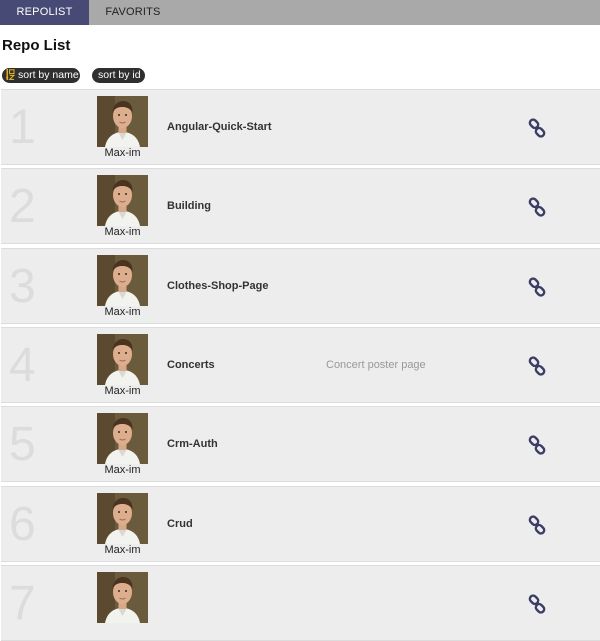  Describe the element at coordinates (22, 286) in the screenshot. I see `repo-index: 3` at that location.